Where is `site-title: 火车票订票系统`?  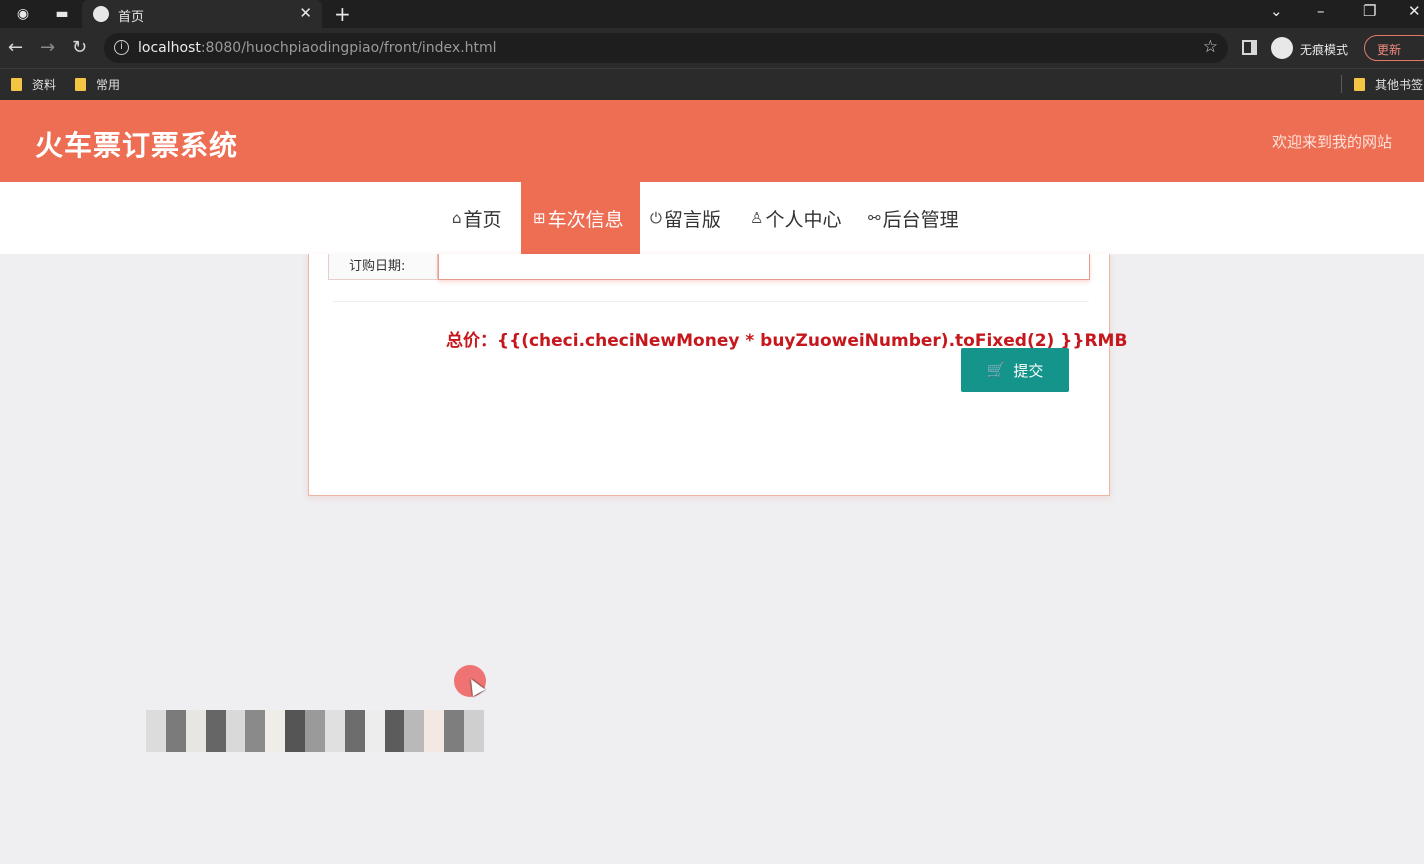
site-title: 火车票订票系统 is located at coordinates (137, 145).